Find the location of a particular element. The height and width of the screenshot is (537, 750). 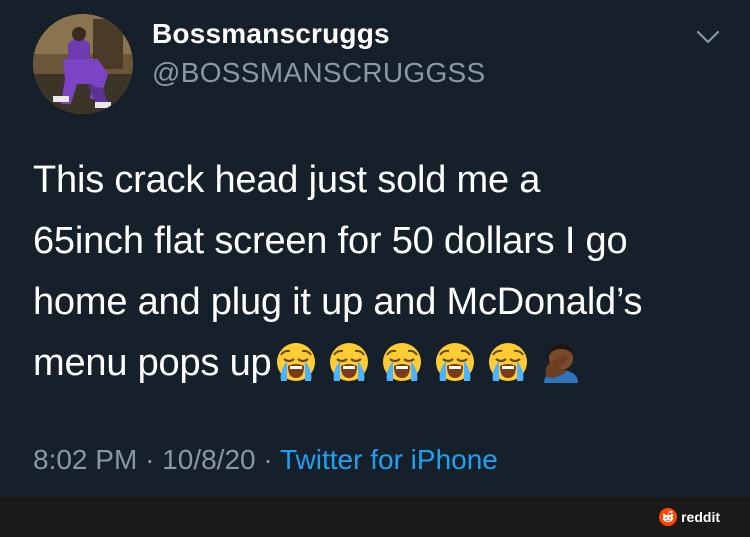

avatar is located at coordinates (83, 64).